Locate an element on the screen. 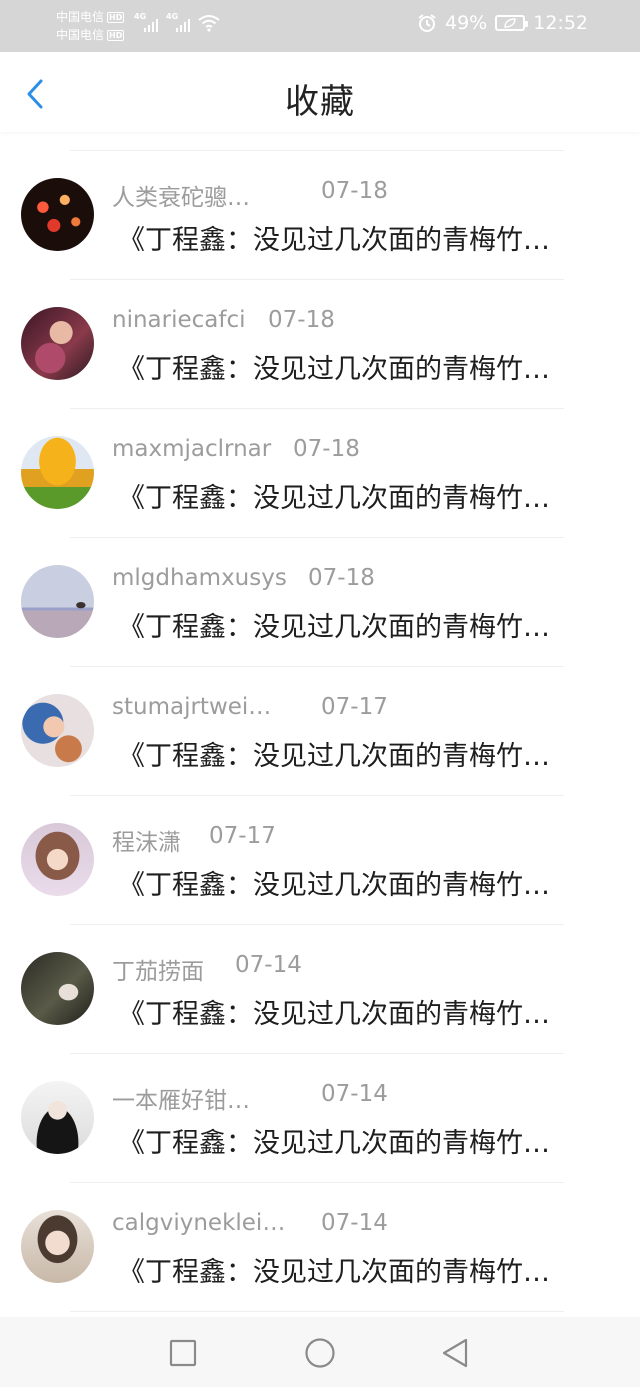 The height and width of the screenshot is (1387, 640). app-header: 收藏 is located at coordinates (320, 92).